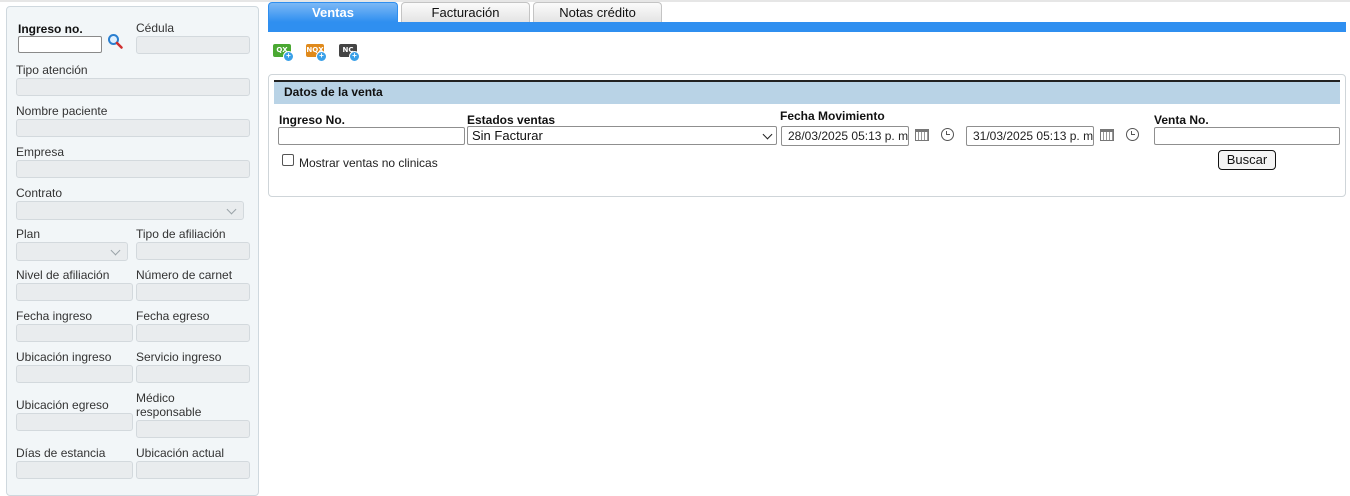 The width and height of the screenshot is (1350, 496). I want to click on nivel-afiliacion-label: Nivel de afiliación, so click(63, 275).